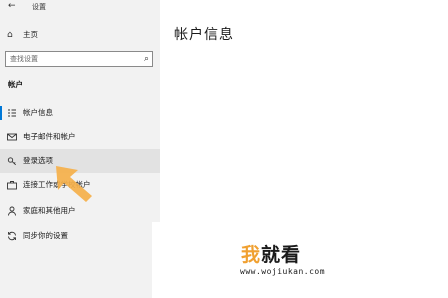  I want to click on search-box: ⌕, so click(79, 59).